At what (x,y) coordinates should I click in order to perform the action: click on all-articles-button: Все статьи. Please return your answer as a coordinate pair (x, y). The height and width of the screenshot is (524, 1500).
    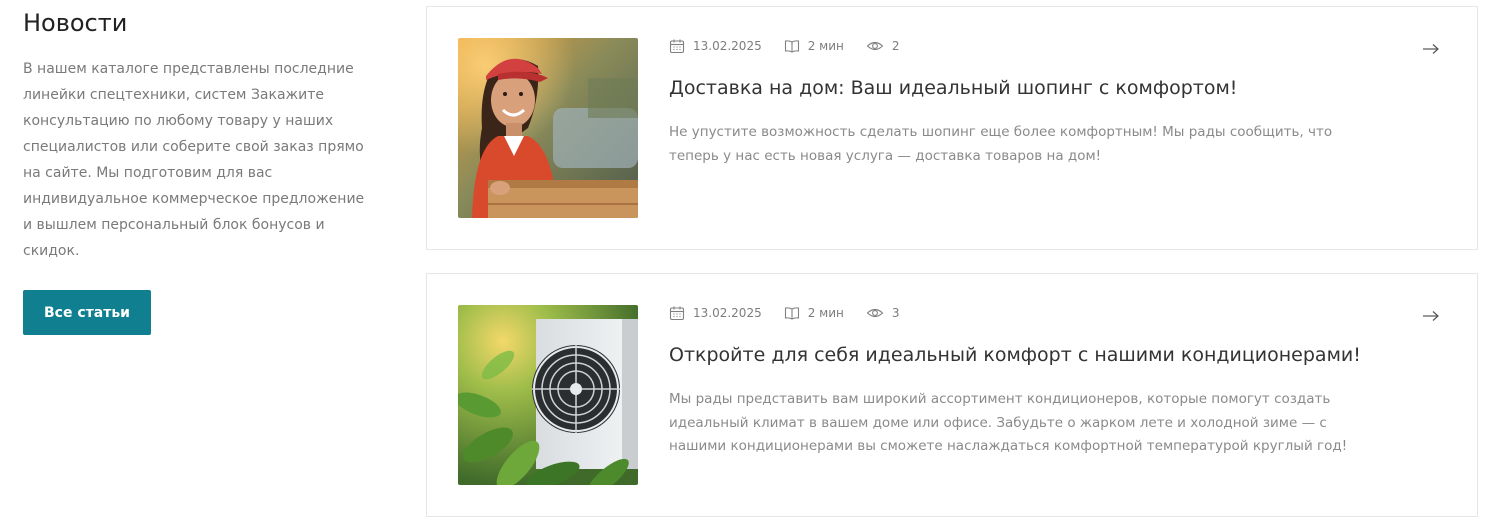
    Looking at the image, I should click on (87, 312).